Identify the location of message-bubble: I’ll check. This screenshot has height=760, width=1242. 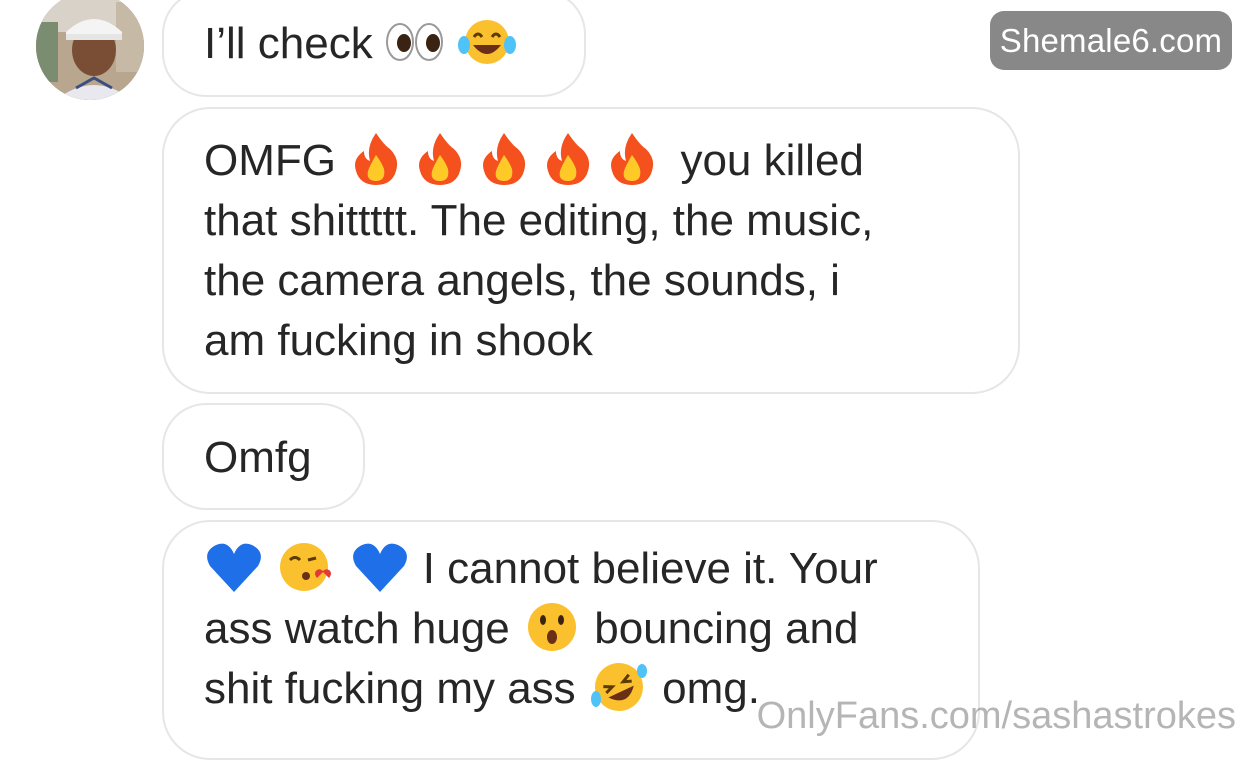
(374, 48).